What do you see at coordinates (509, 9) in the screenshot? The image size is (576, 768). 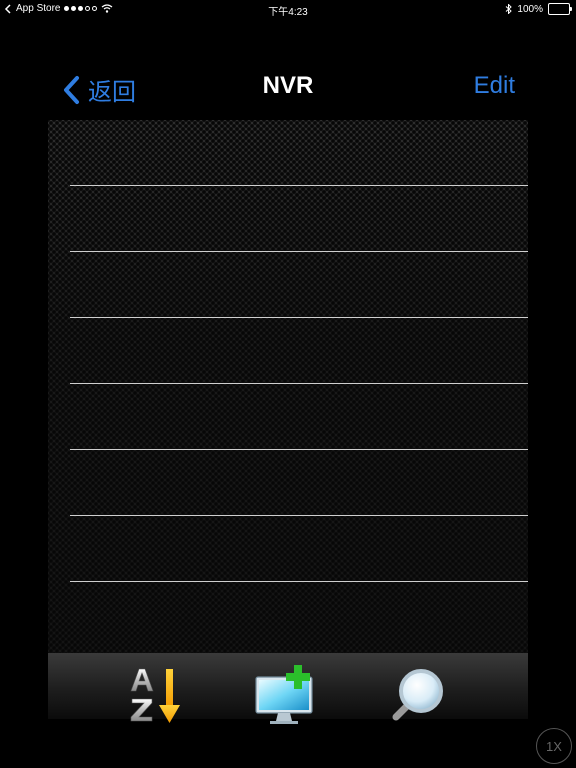 I see `bluetooth-icon` at bounding box center [509, 9].